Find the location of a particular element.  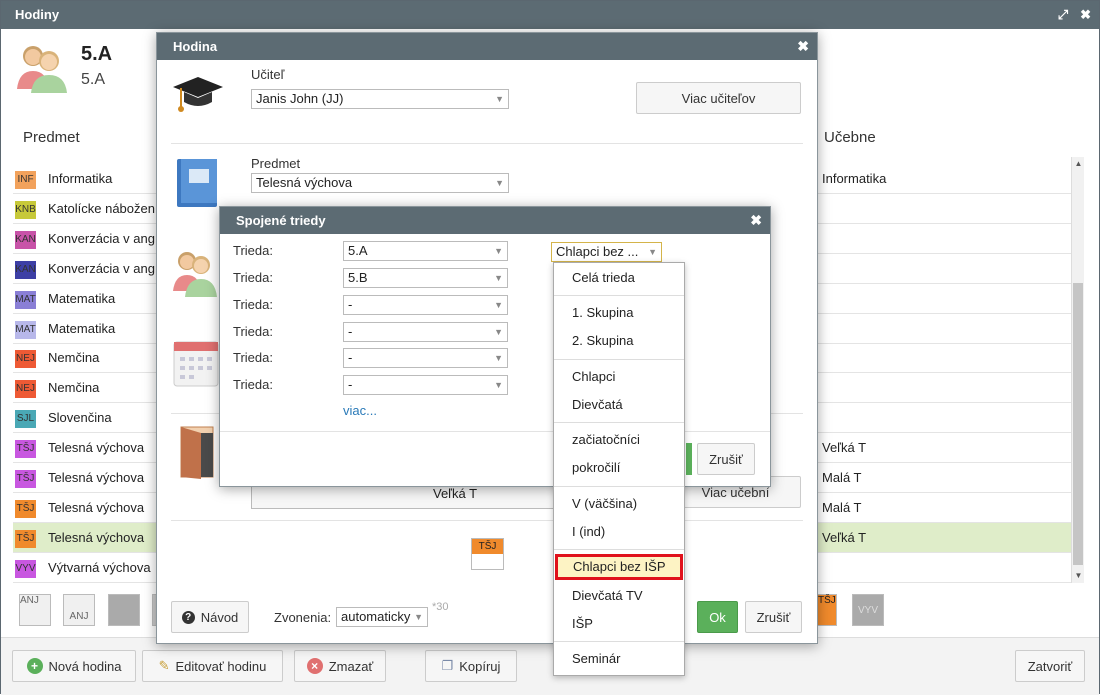

bells-select: automaticky ▼ is located at coordinates (382, 617).